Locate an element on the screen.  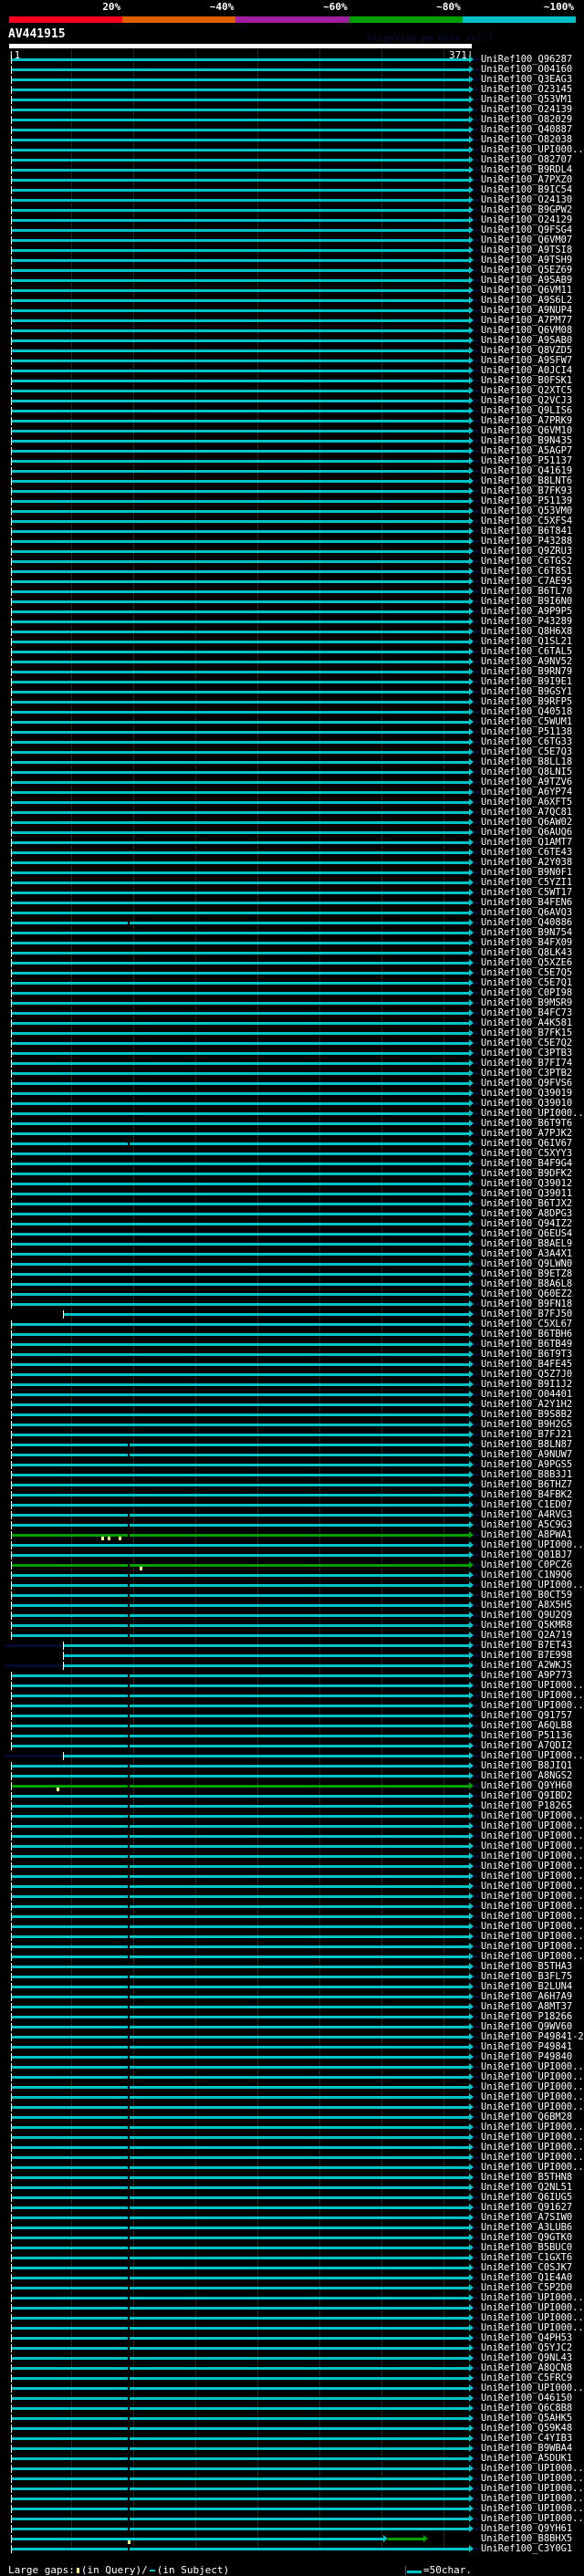
hit-label: UniRef100_C3Y0G1 is located at coordinates (526, 2549).